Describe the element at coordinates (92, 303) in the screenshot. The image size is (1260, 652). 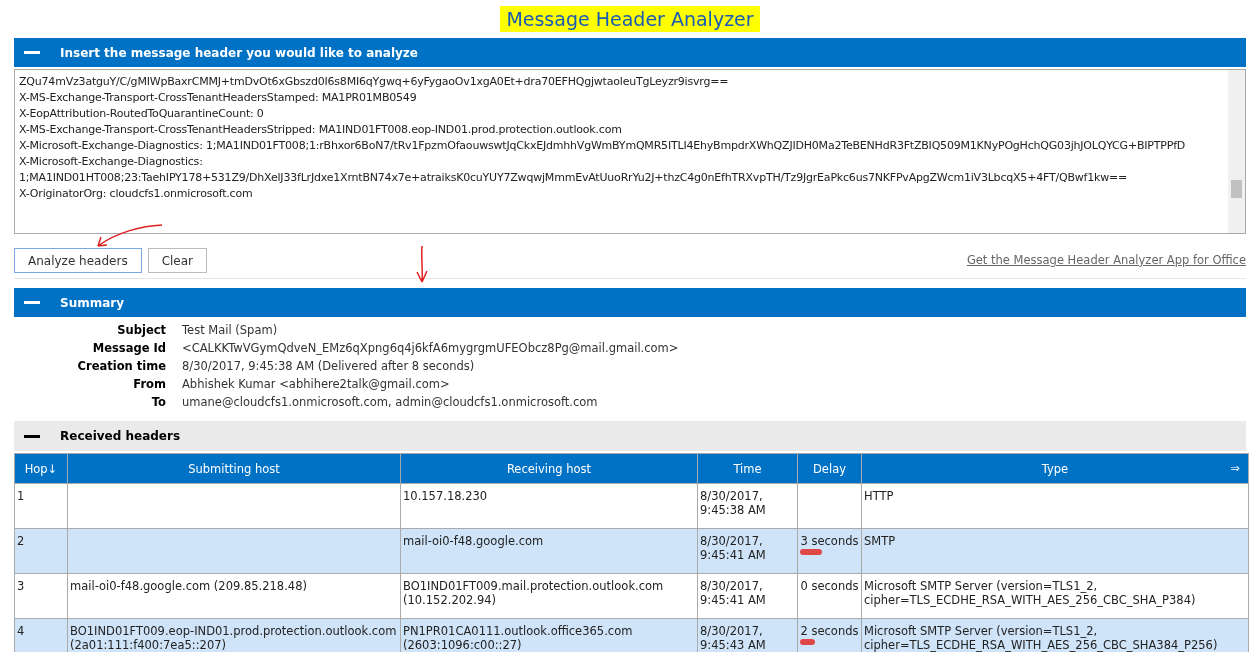
I see `section-title: Summary` at that location.